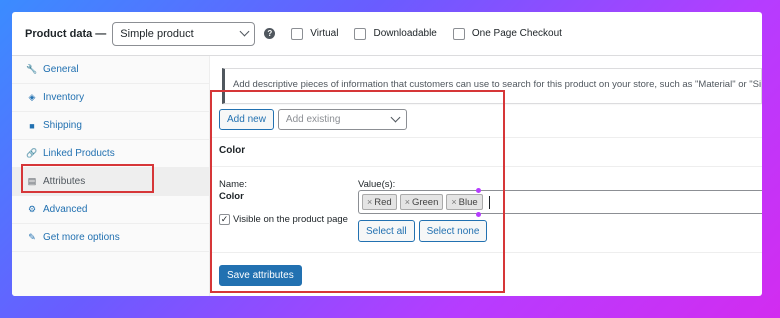 This screenshot has width=780, height=318. Describe the element at coordinates (478, 190) in the screenshot. I see `resize-handle-top` at that location.